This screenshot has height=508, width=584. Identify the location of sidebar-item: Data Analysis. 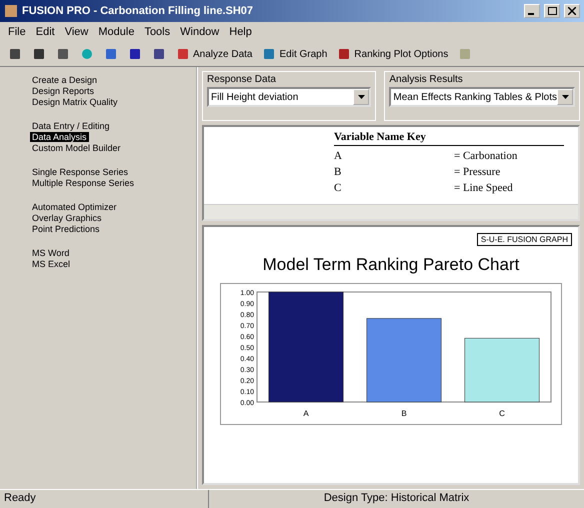
(59, 137).